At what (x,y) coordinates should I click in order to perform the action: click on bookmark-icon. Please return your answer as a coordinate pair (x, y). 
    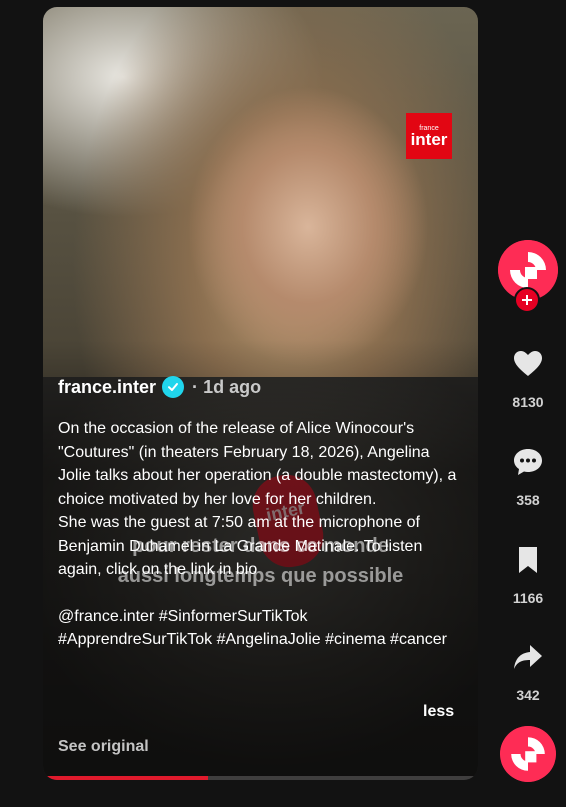
    Looking at the image, I should click on (528, 560).